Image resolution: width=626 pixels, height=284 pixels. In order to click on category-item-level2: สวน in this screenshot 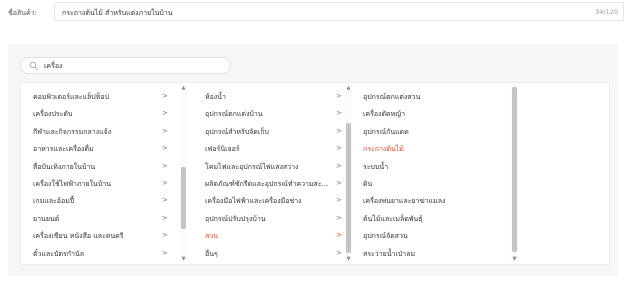, I will do `click(211, 237)`.